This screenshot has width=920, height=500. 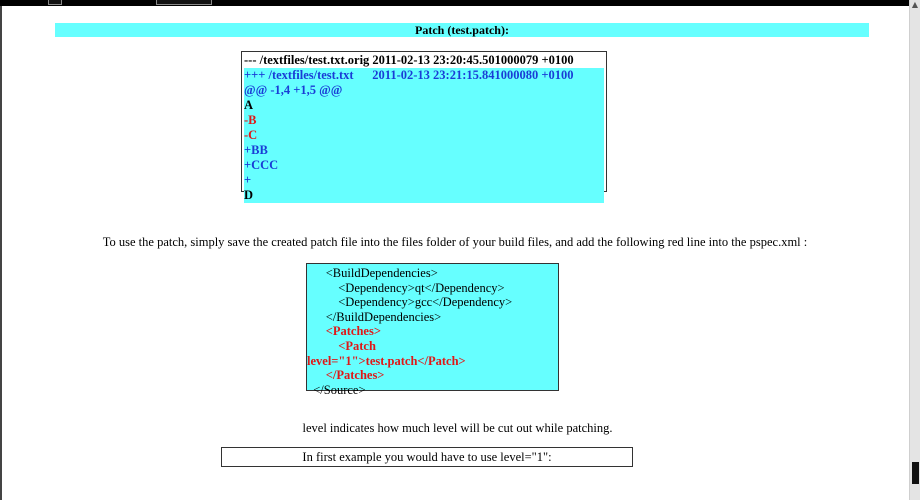 I want to click on patch-line: +CCC, so click(x=424, y=165).